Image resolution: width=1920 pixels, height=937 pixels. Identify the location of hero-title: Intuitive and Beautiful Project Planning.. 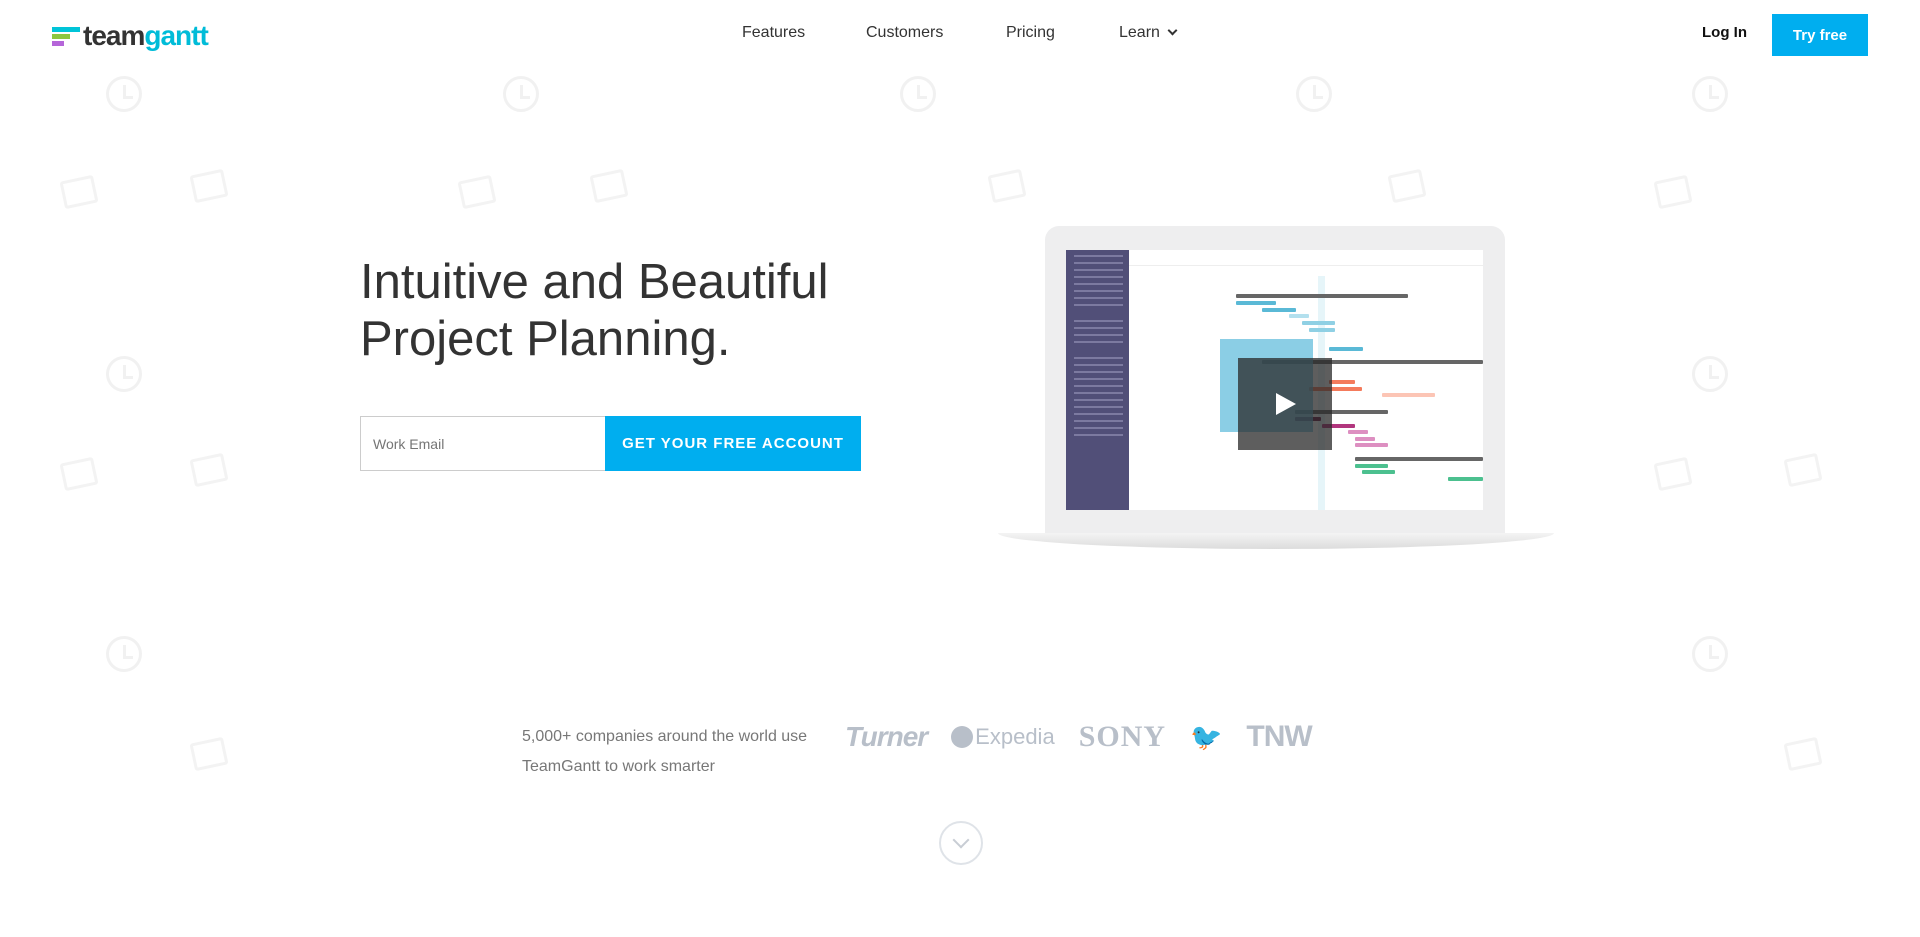
(594, 310).